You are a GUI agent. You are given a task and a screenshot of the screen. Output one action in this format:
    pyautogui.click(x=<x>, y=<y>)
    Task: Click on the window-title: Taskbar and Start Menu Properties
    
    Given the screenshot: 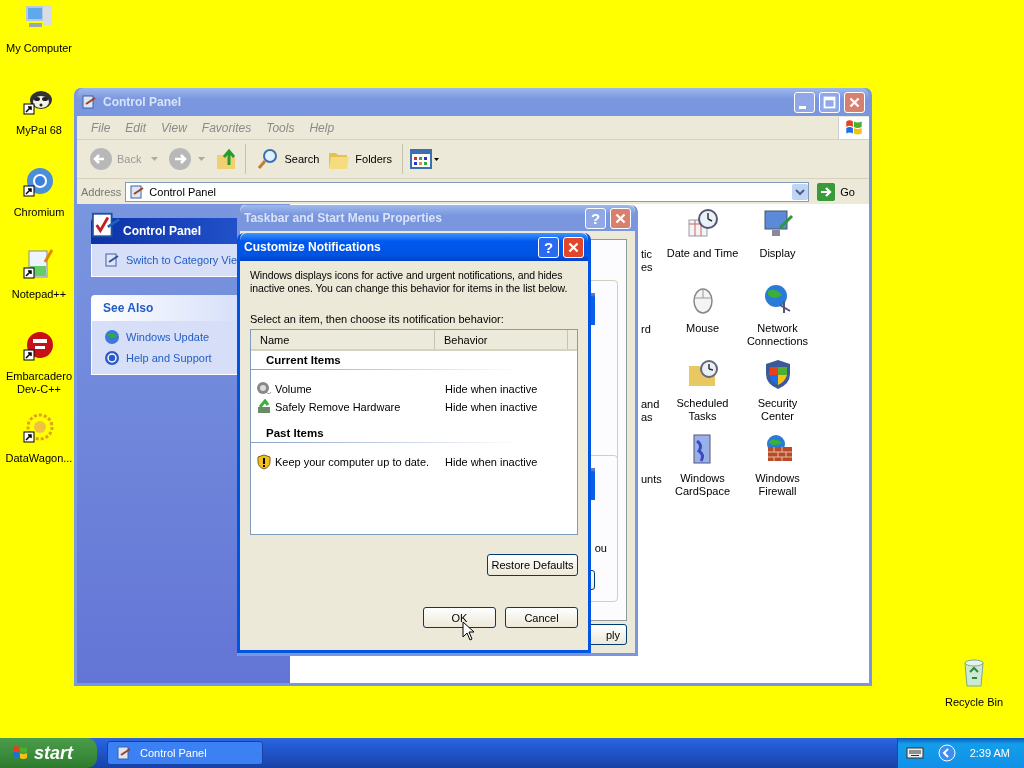 What is the action you would take?
    pyautogui.click(x=343, y=218)
    